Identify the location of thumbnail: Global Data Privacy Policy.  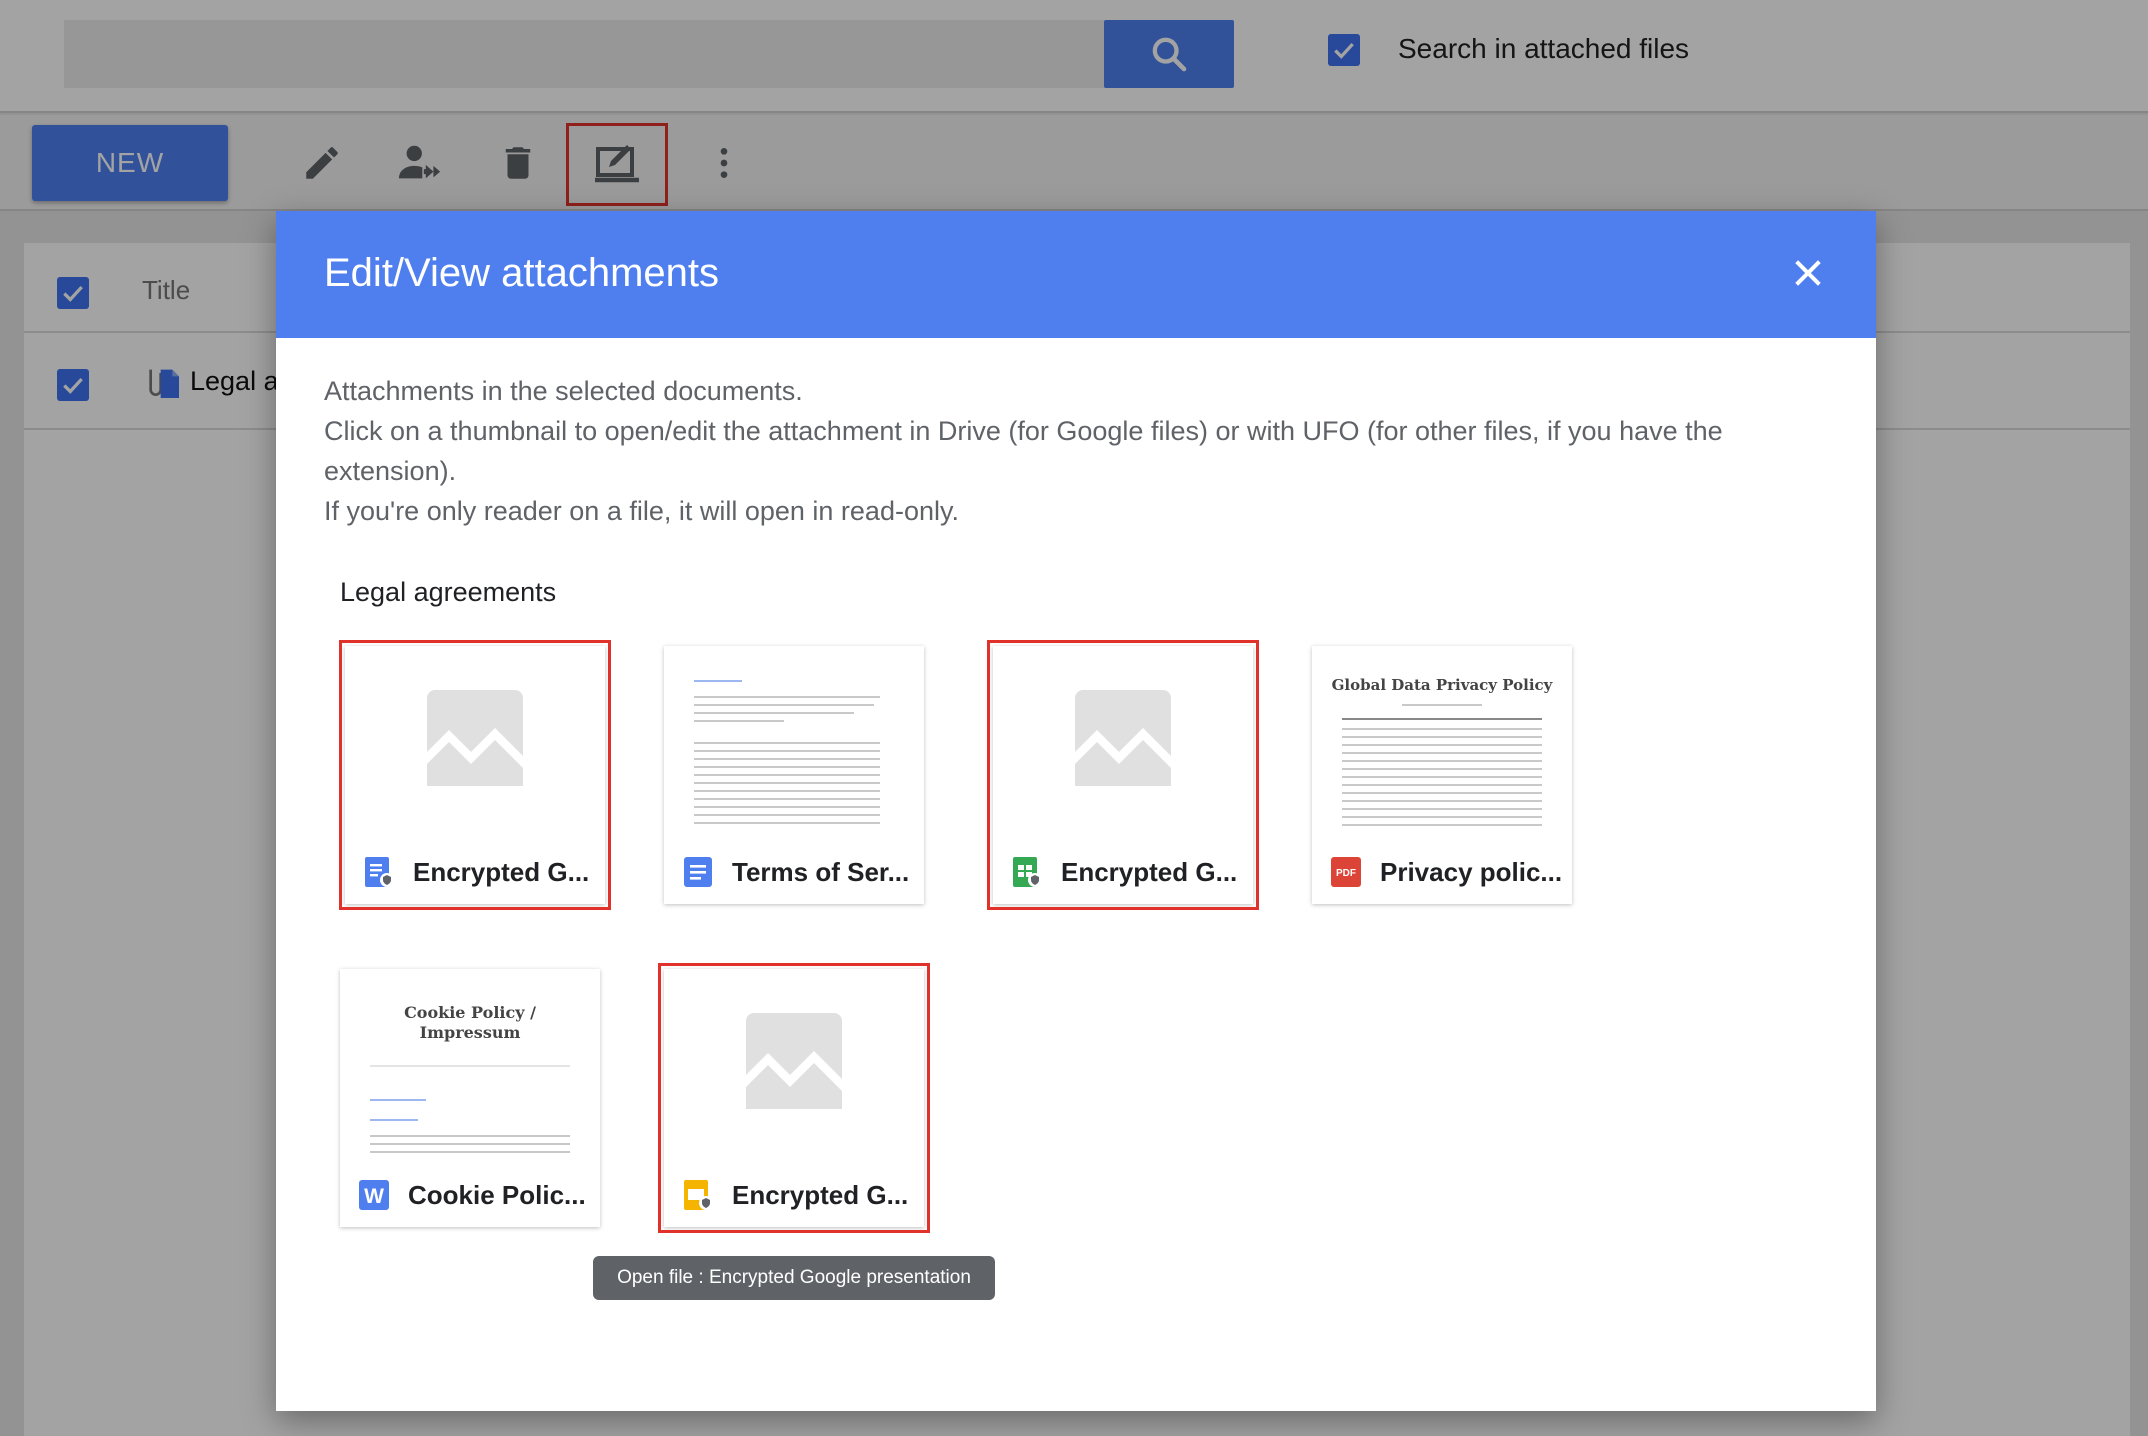
(1442, 743).